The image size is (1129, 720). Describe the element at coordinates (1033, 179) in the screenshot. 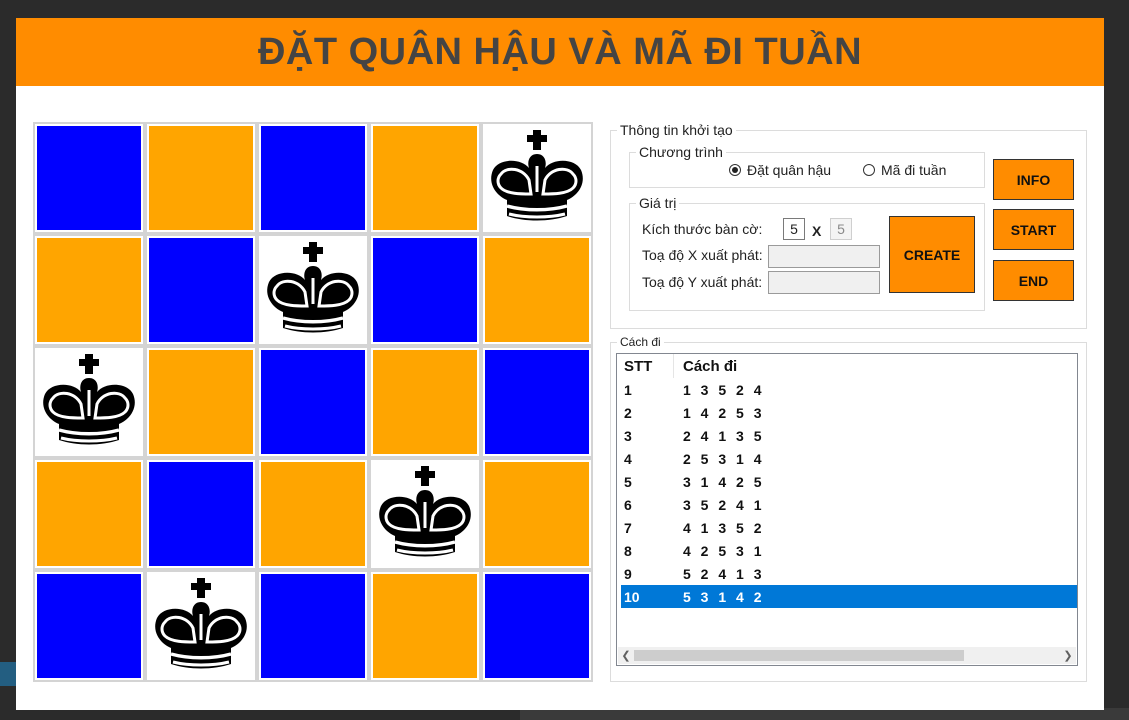

I see `info-button: INFO` at that location.